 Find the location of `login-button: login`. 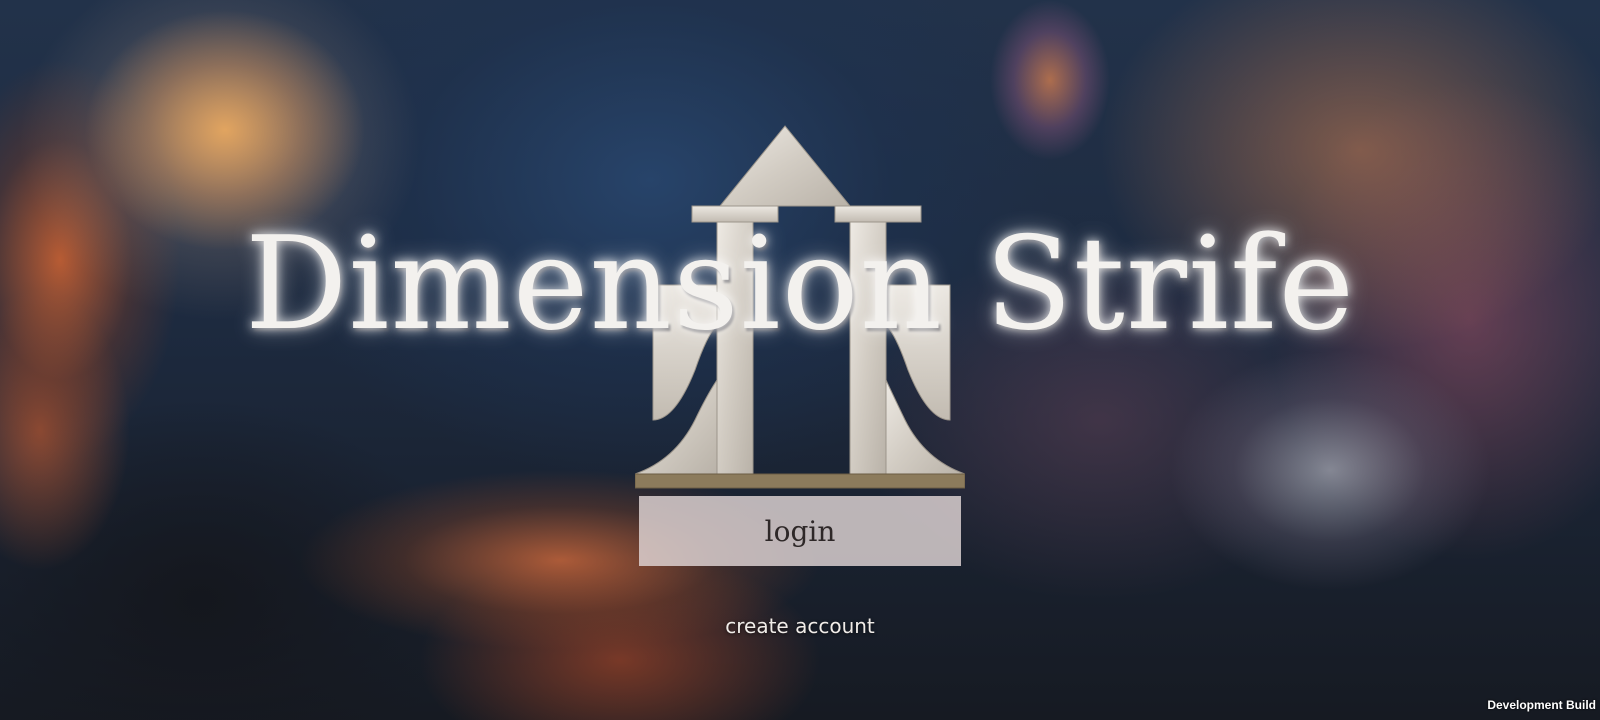

login-button: login is located at coordinates (800, 531).